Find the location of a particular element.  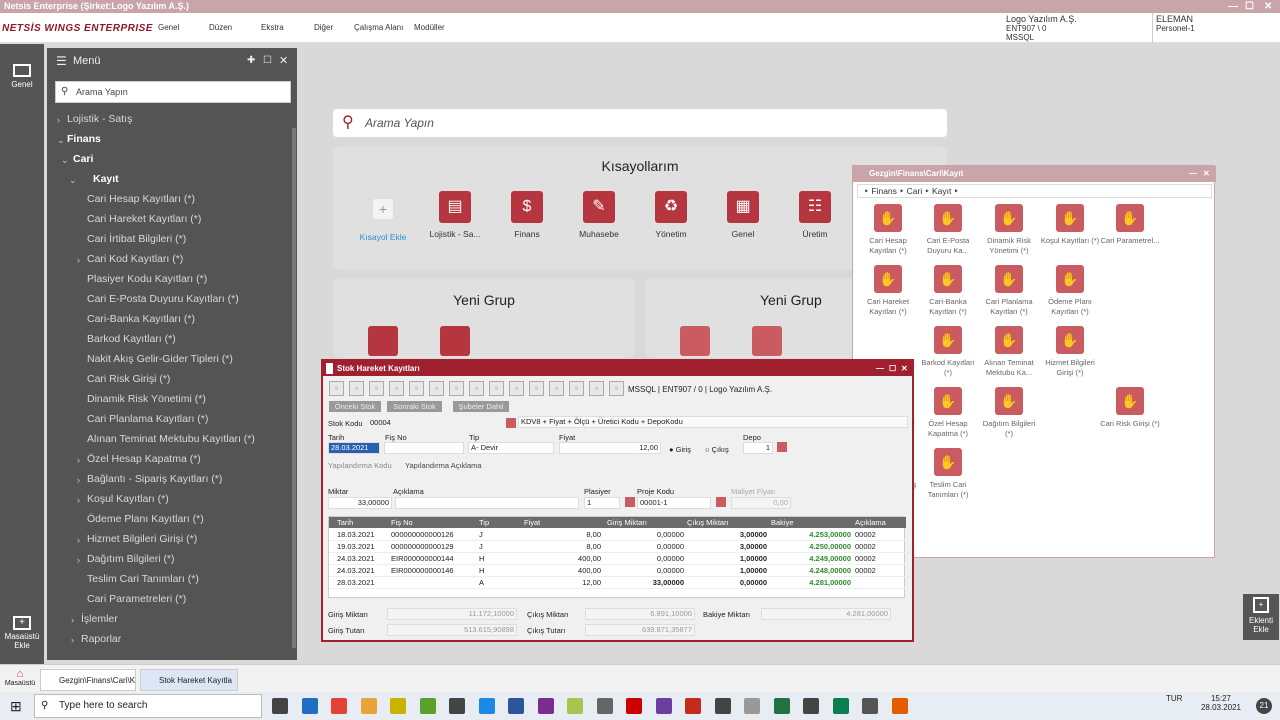

gezgin-tile: ✋ Koşul Kayıtları (*) is located at coordinates (1070, 225).